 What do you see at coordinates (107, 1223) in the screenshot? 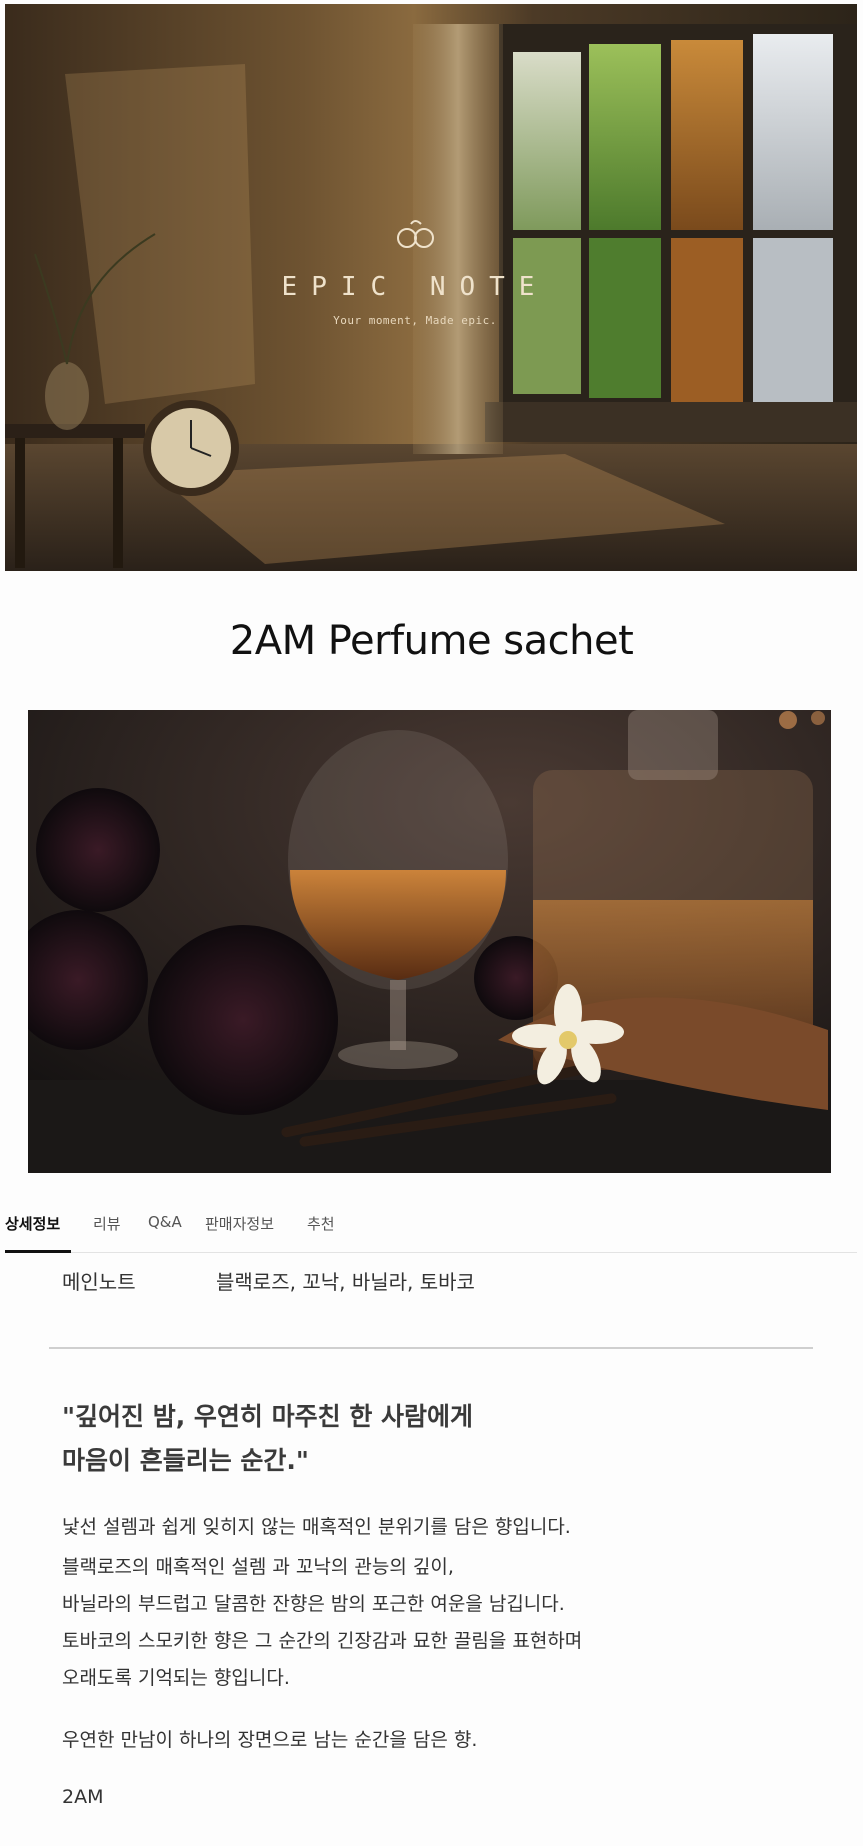
I see `tab-reviews: 리뷰` at bounding box center [107, 1223].